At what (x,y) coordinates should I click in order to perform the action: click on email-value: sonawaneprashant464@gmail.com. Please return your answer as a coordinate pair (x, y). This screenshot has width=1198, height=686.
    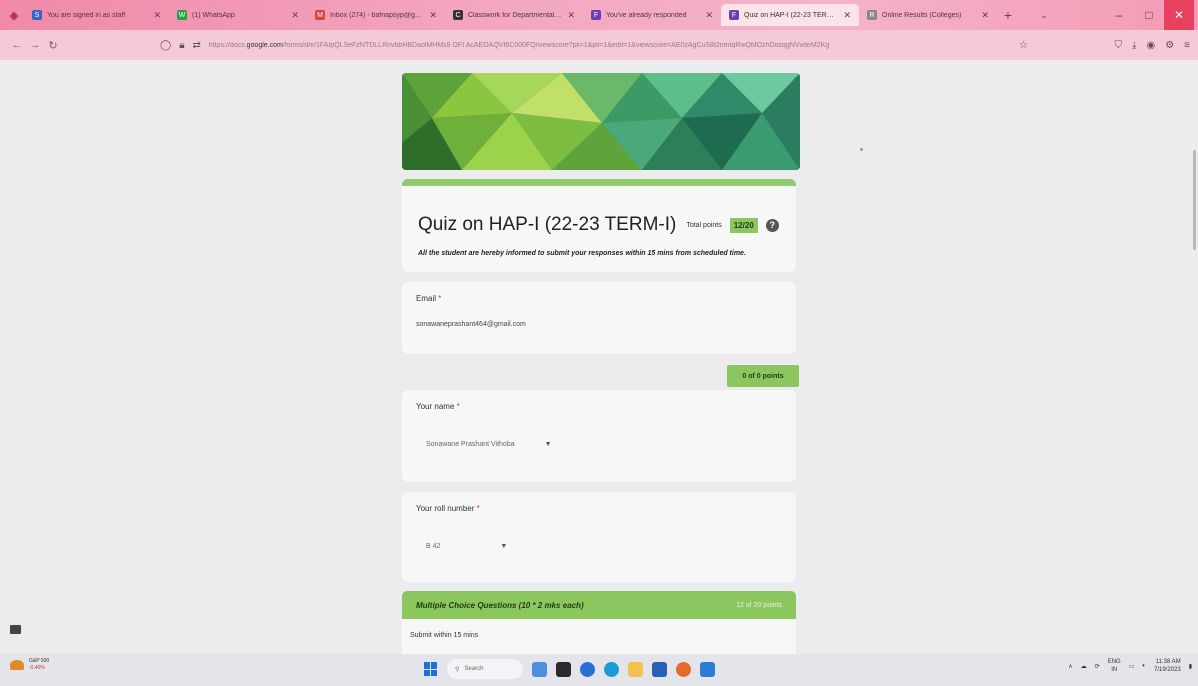
    Looking at the image, I should click on (471, 324).